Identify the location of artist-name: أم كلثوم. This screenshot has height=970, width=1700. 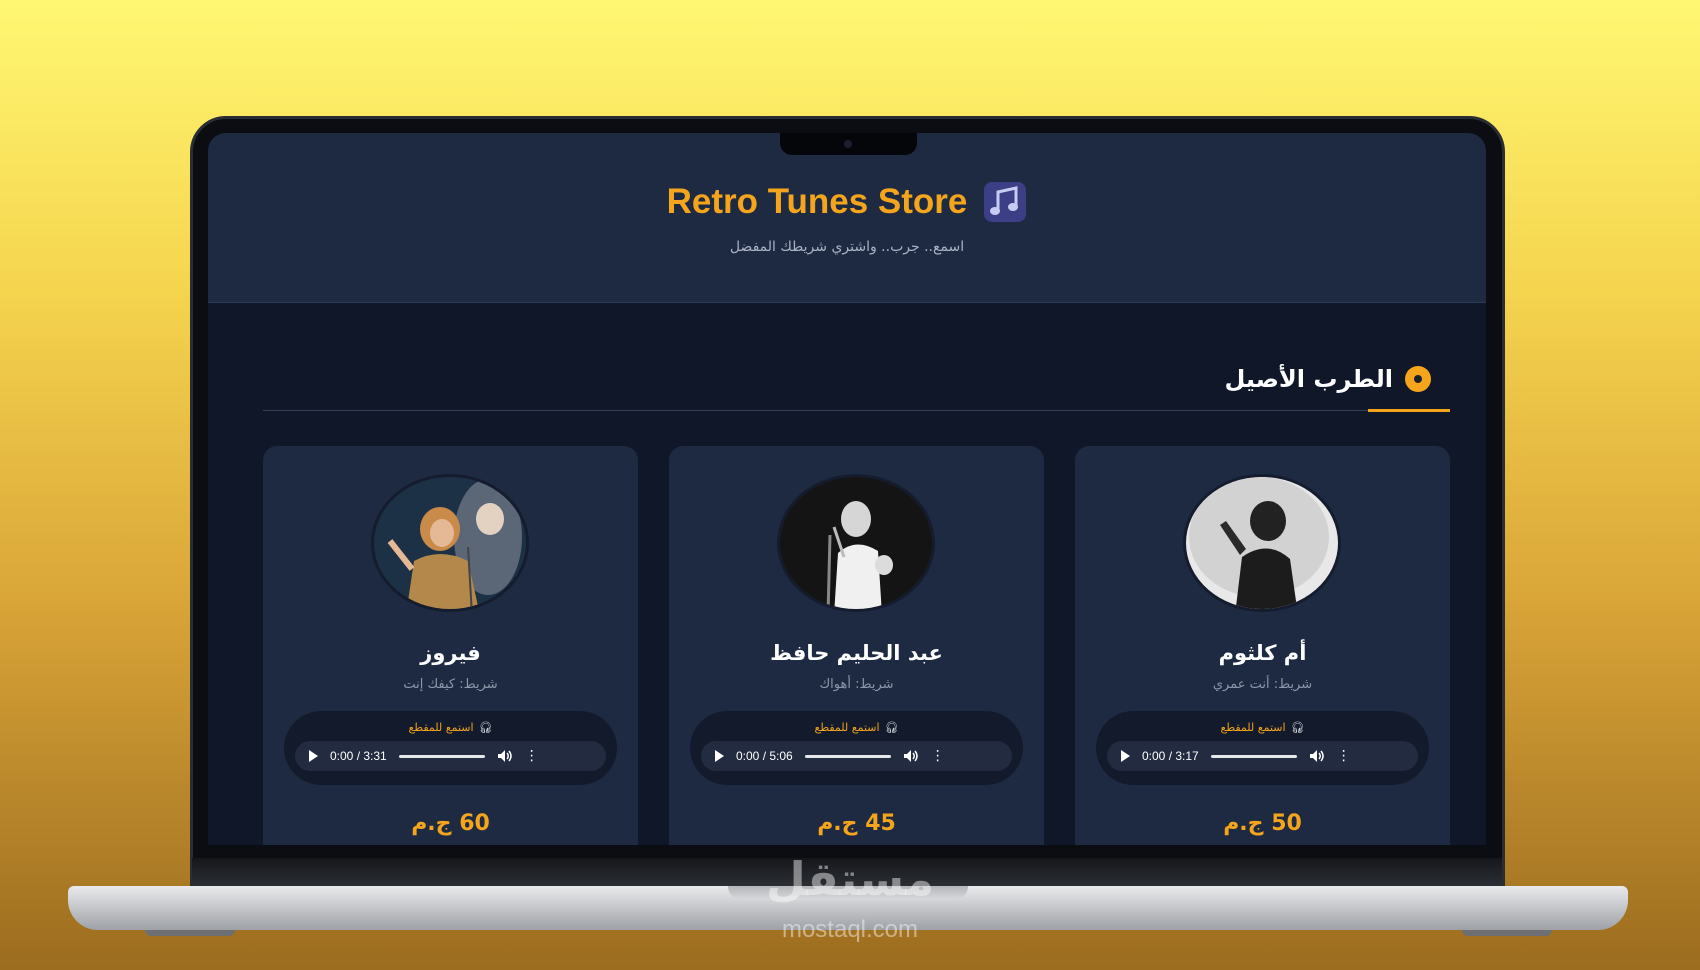
(1262, 653).